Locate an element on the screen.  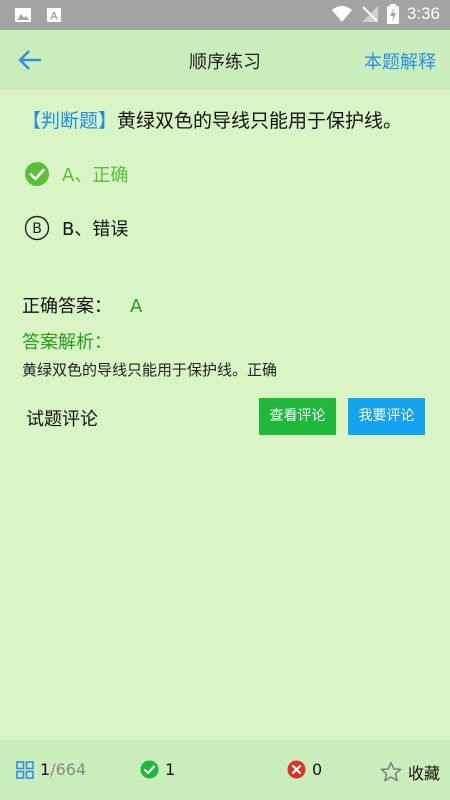
correct-answer-row: 正确答案： A is located at coordinates (82, 305).